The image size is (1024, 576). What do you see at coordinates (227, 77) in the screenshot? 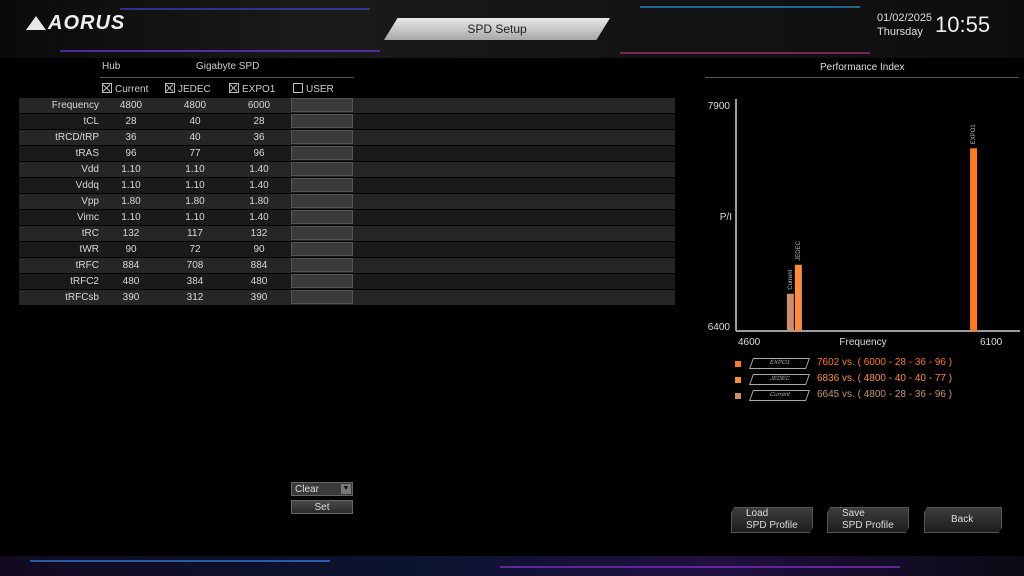
I see `header-divider` at bounding box center [227, 77].